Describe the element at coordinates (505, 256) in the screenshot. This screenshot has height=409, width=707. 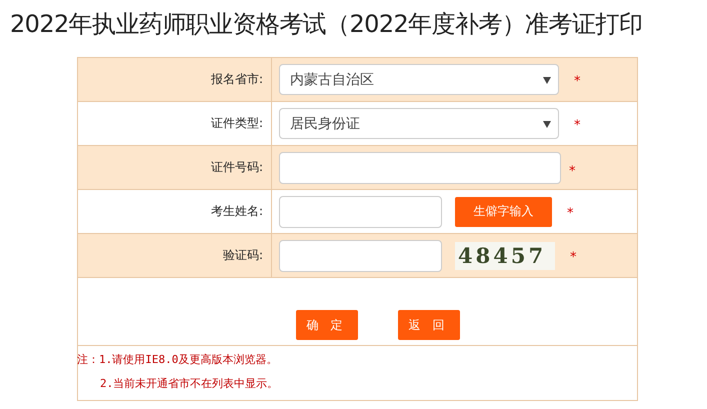
I see `captcha-image: 48457` at that location.